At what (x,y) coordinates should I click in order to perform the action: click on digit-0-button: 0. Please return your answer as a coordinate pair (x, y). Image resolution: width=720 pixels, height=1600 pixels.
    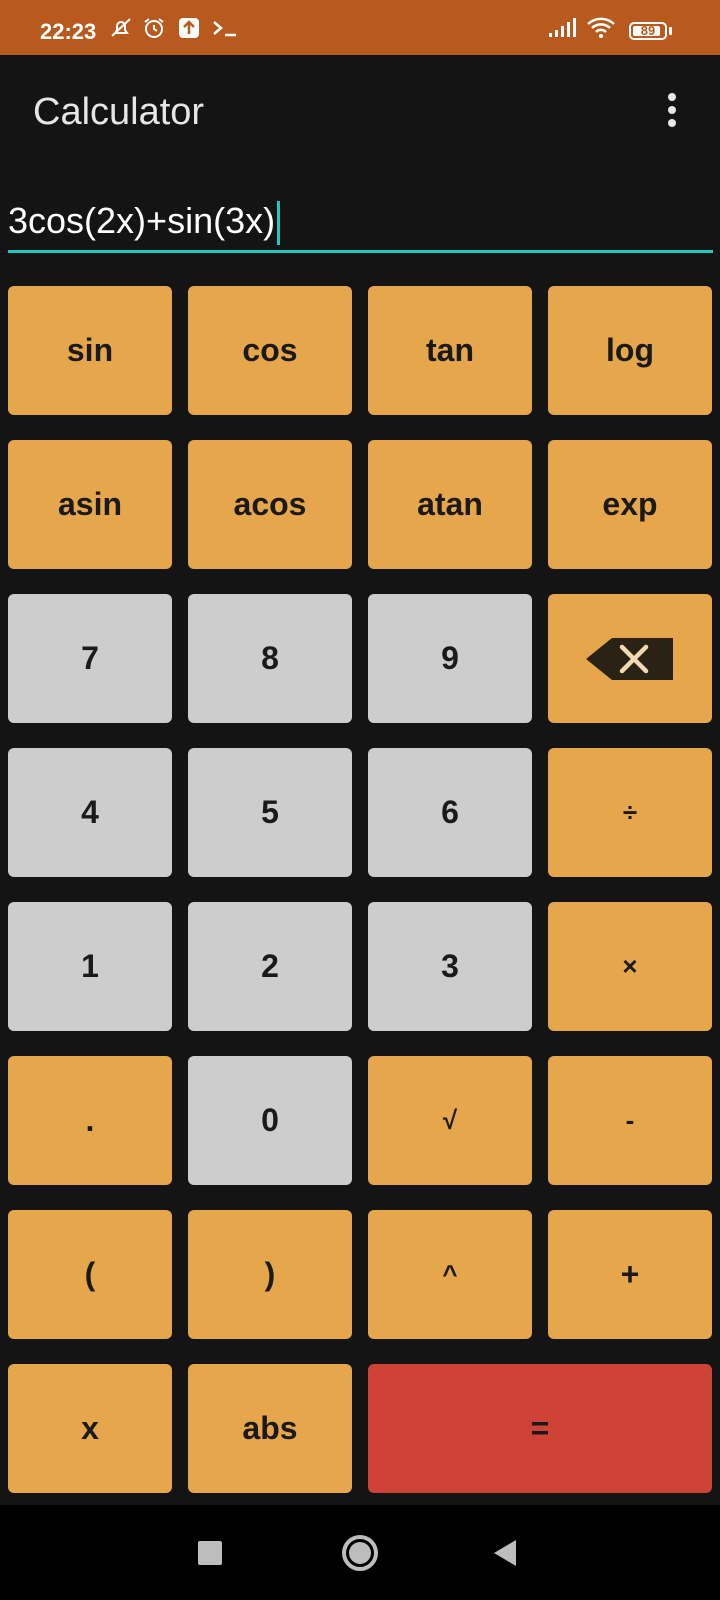
    Looking at the image, I should click on (270, 1120).